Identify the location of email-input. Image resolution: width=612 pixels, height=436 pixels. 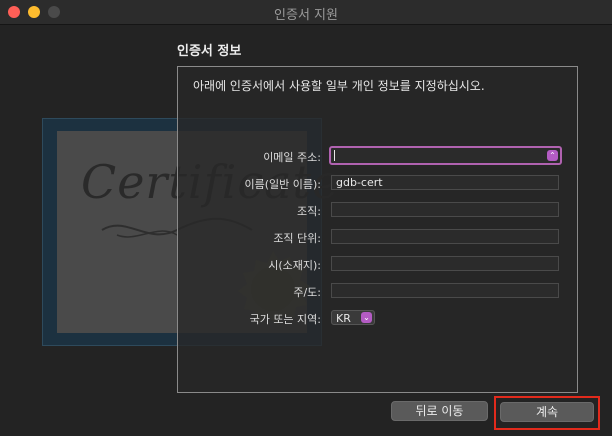
(435, 155).